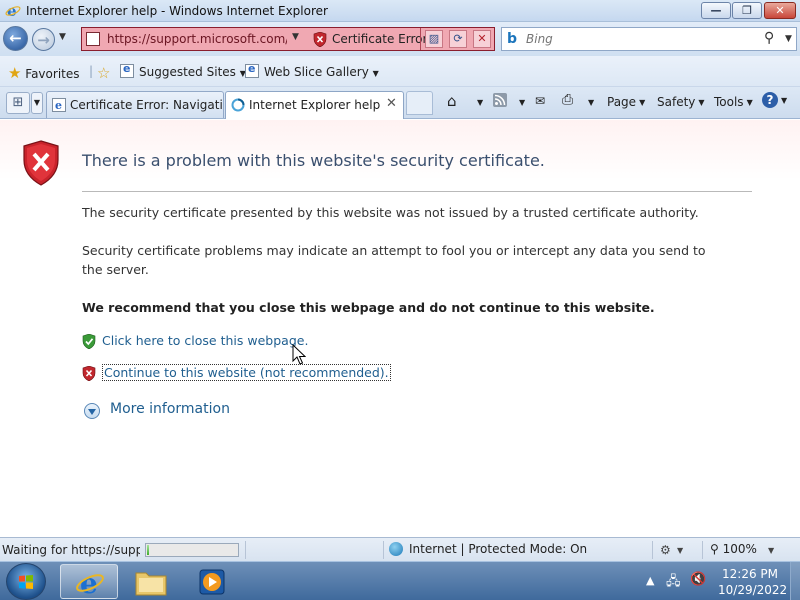 This screenshot has height=600, width=800. Describe the element at coordinates (299, 354) in the screenshot. I see `mouse-pointer-icon` at that location.